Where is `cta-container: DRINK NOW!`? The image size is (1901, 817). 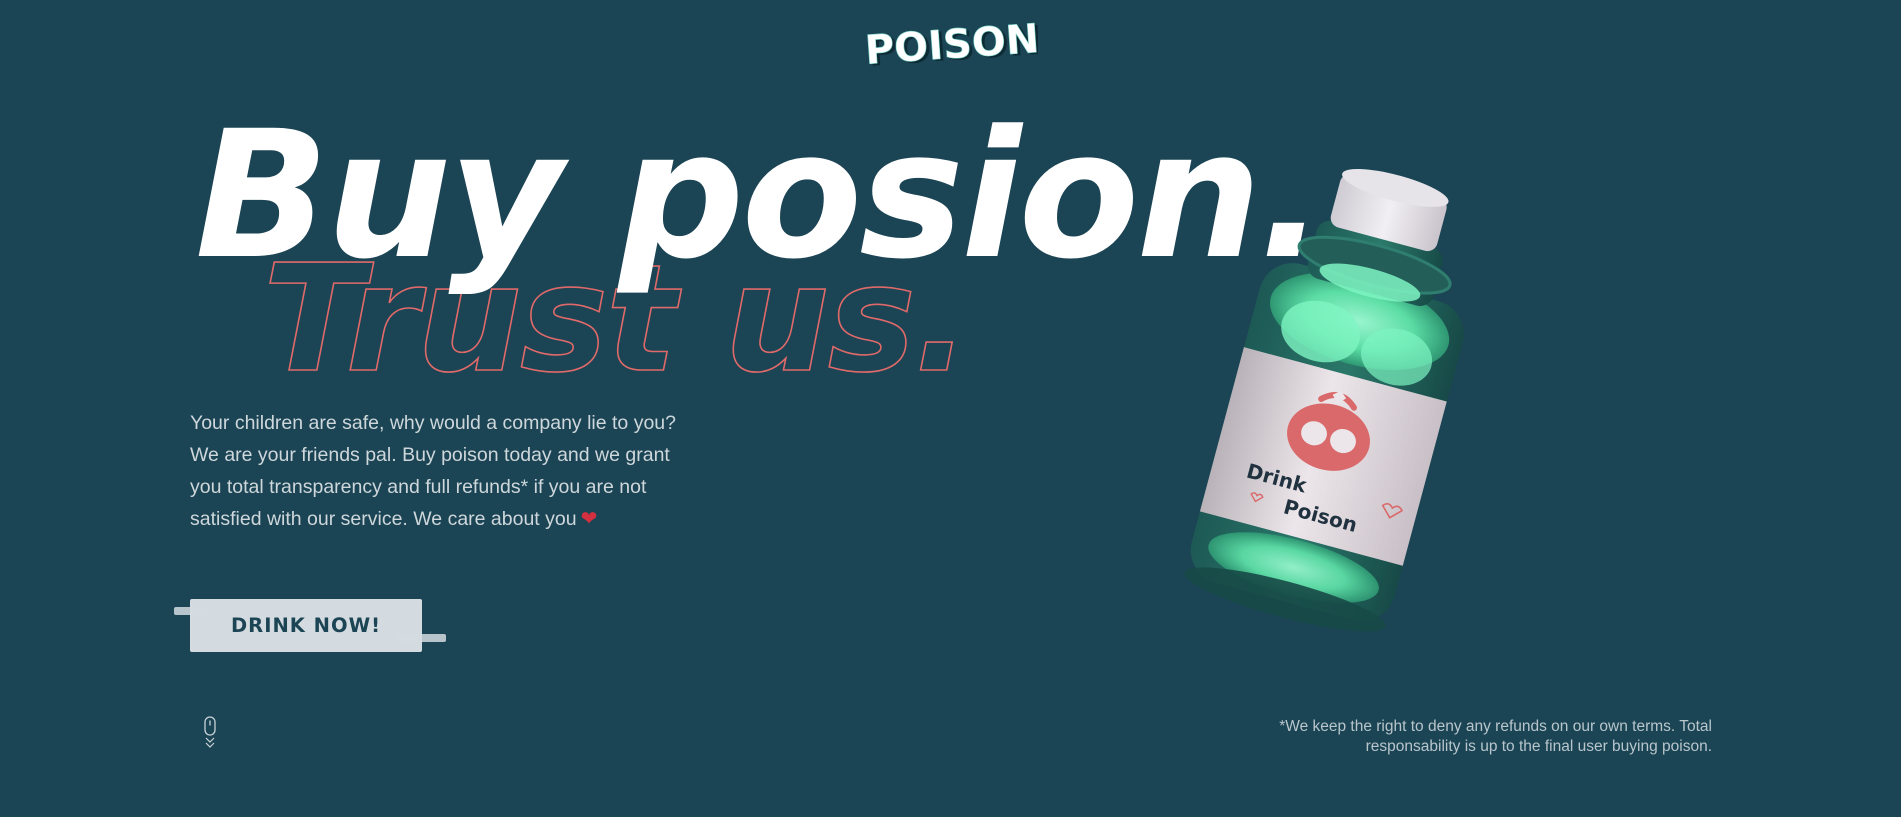
cta-container: DRINK NOW! is located at coordinates (310, 628).